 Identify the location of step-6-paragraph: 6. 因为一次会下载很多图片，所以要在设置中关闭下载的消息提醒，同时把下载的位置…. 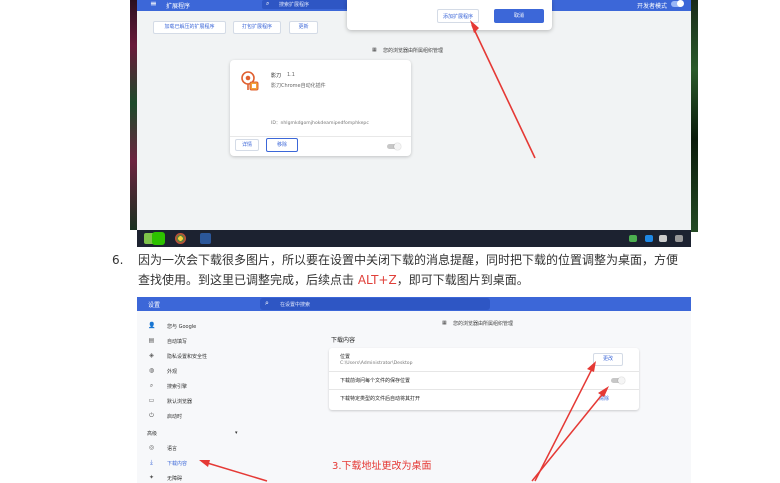
(396, 270).